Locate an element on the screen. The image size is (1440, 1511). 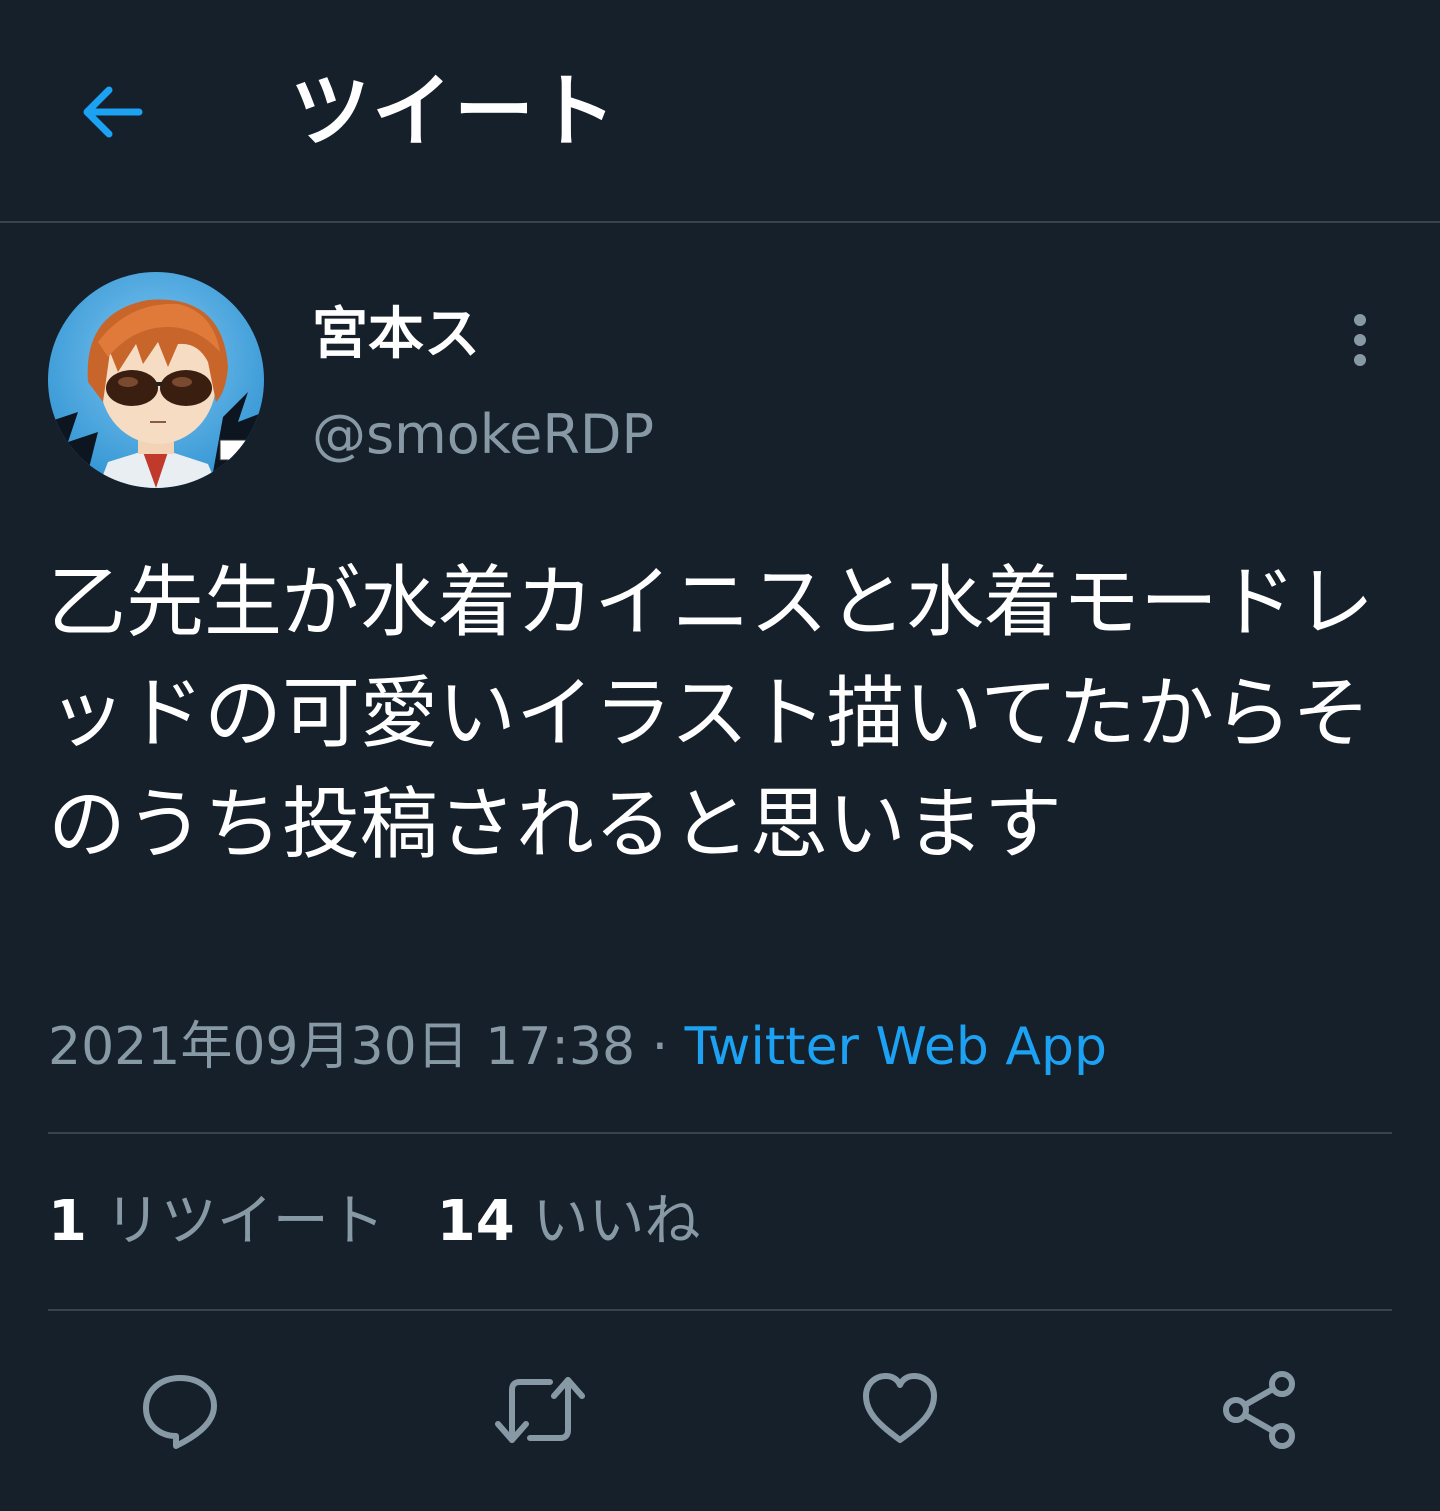
retweet-label: リツイート is located at coordinates (244, 1221).